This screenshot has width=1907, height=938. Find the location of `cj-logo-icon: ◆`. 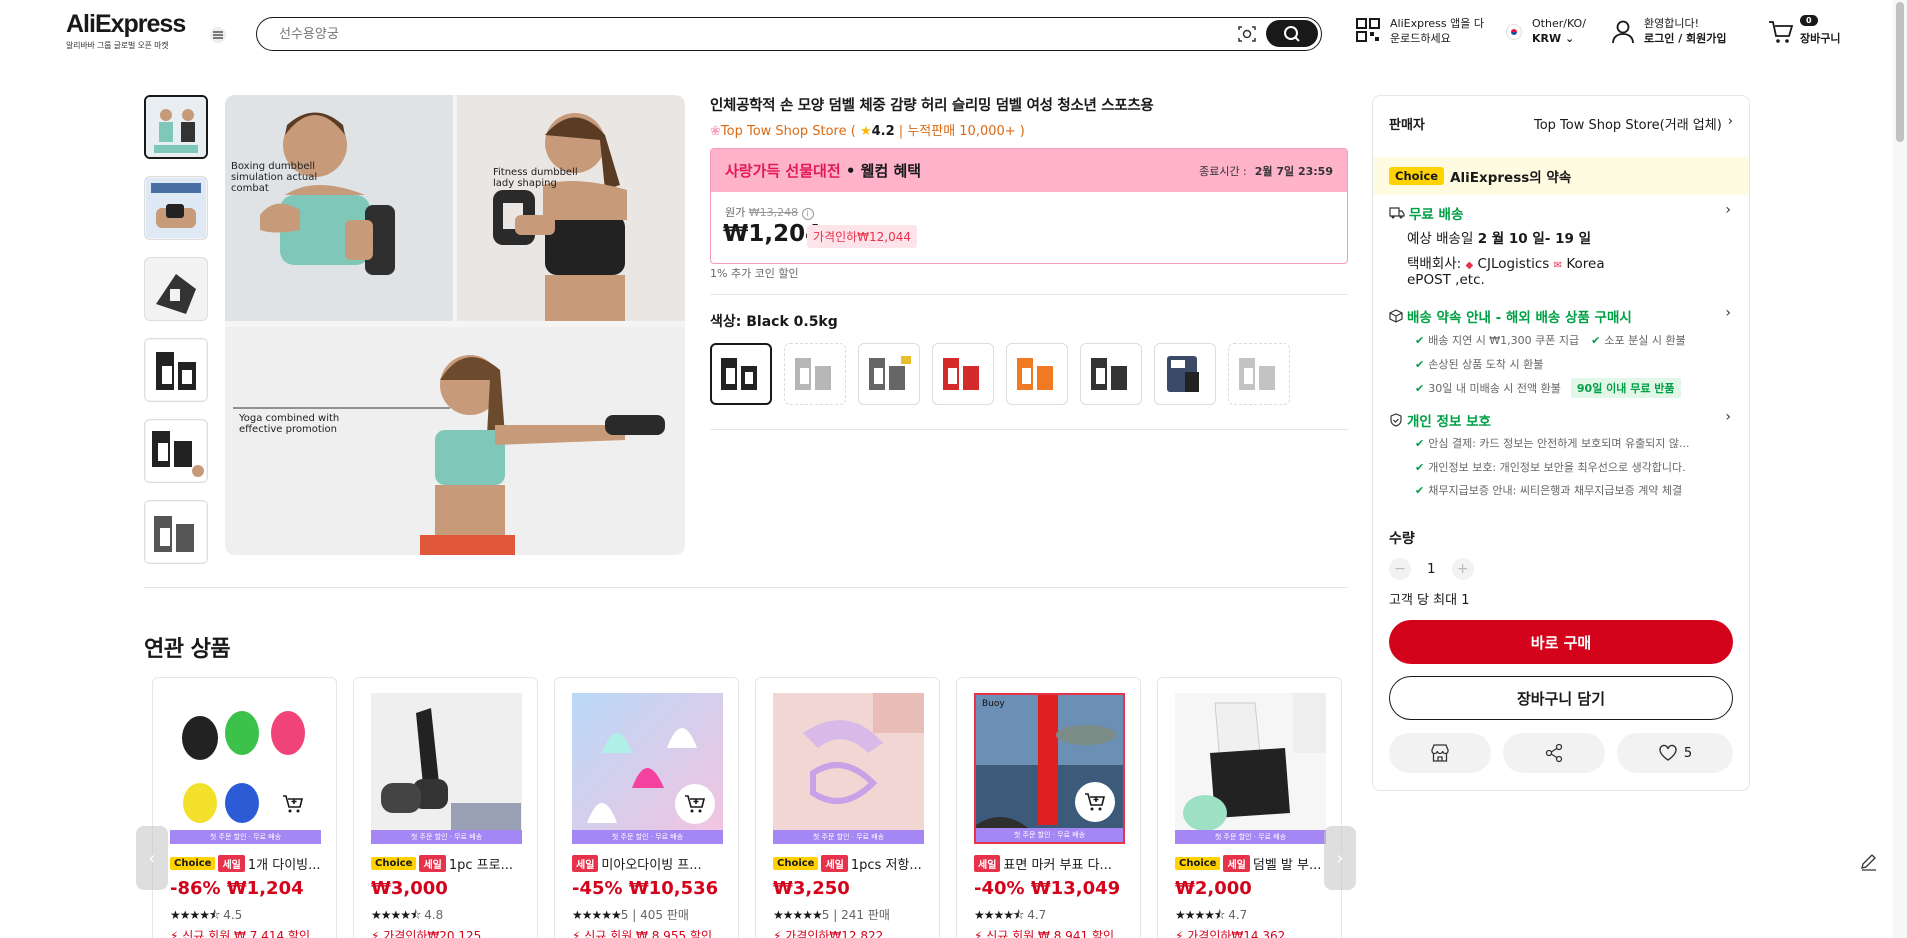

cj-logo-icon: ◆ is located at coordinates (1469, 265).